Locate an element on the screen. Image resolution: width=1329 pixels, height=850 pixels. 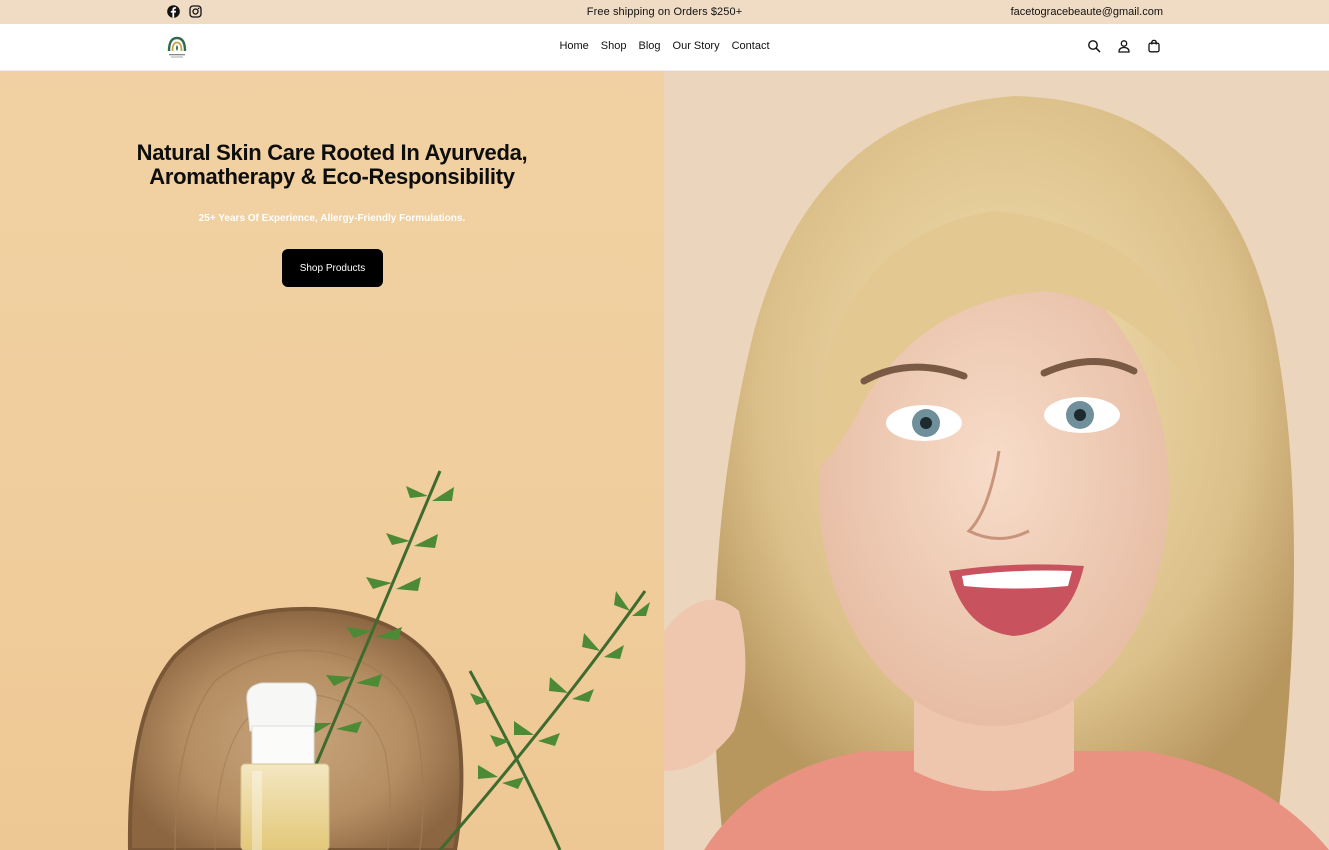
cart-icon is located at coordinates (1154, 46).